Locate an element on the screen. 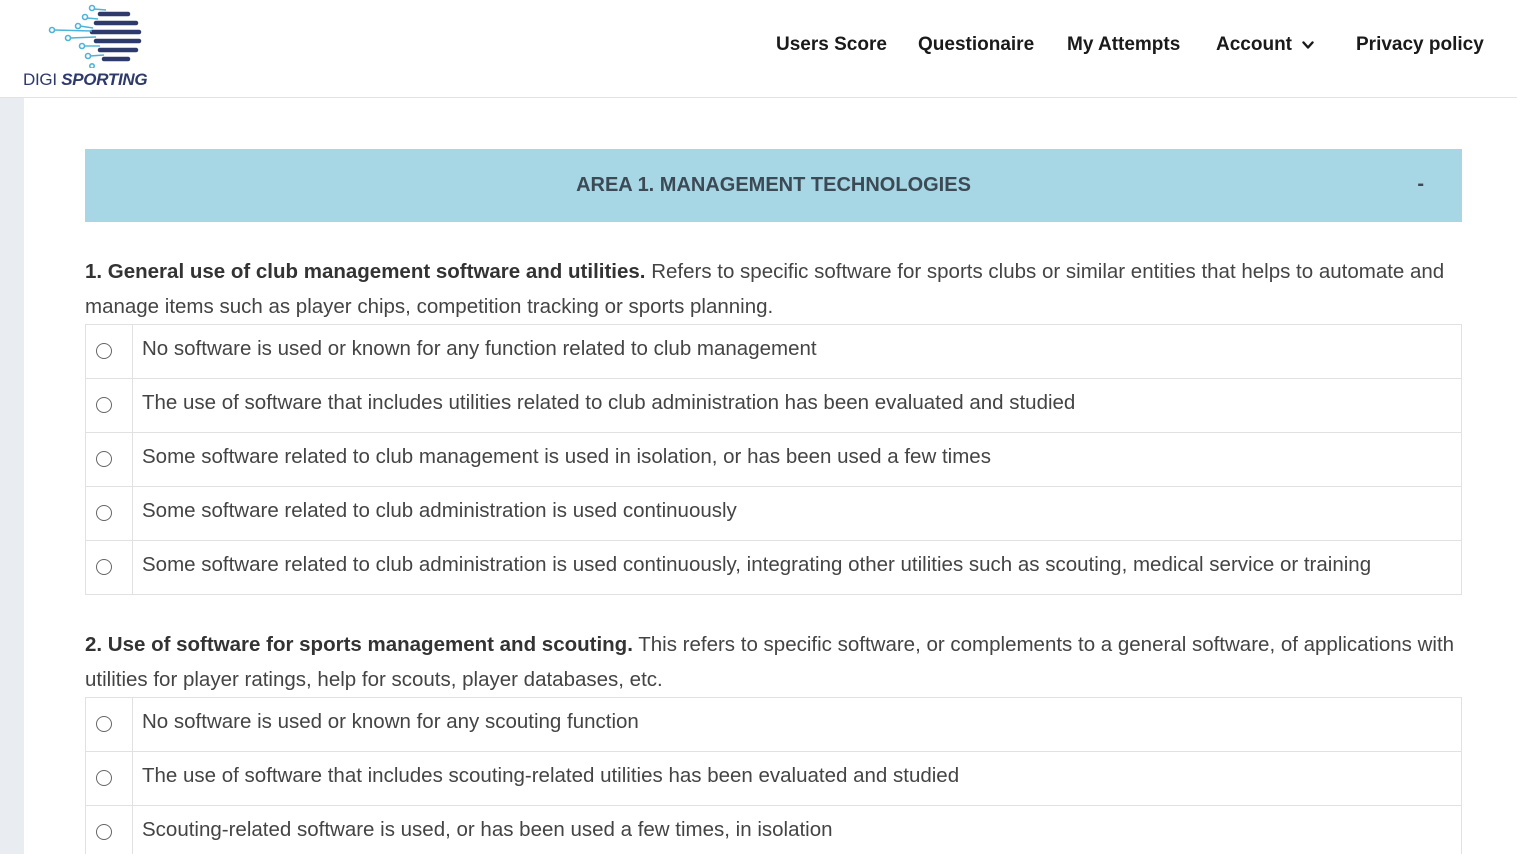 This screenshot has height=854, width=1517. area-title: AREA 1. MANAGEMENT TECHNOLOGIES is located at coordinates (773, 185).